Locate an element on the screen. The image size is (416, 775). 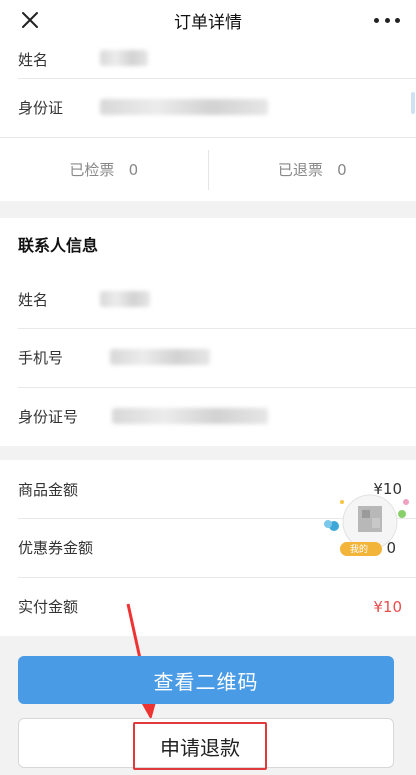
more-options-icon is located at coordinates (387, 20).